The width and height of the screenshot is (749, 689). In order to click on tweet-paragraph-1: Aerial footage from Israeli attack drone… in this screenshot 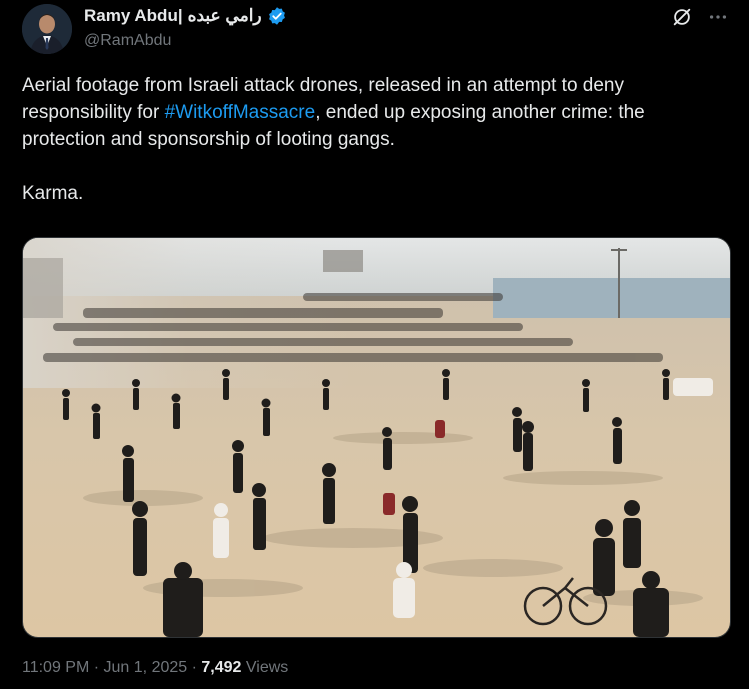, I will do `click(374, 112)`.